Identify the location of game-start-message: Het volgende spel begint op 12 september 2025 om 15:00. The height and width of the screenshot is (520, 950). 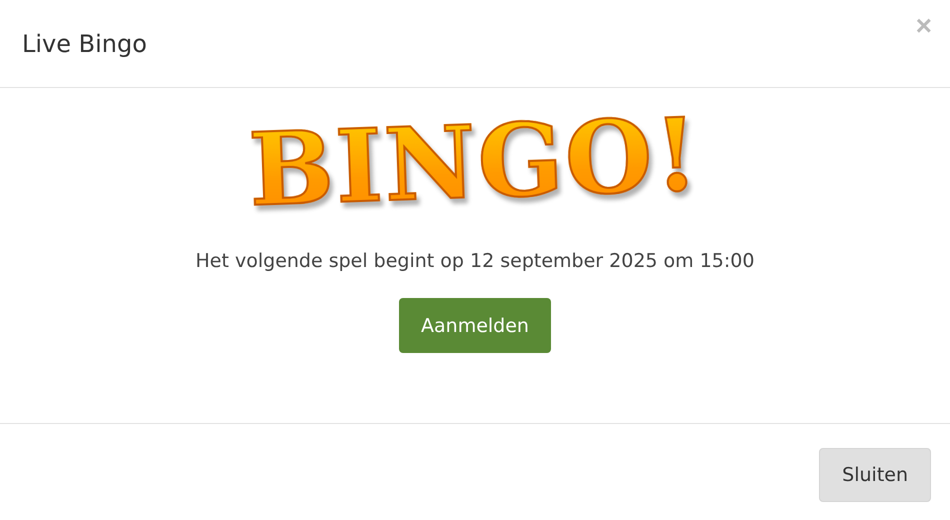
(475, 261).